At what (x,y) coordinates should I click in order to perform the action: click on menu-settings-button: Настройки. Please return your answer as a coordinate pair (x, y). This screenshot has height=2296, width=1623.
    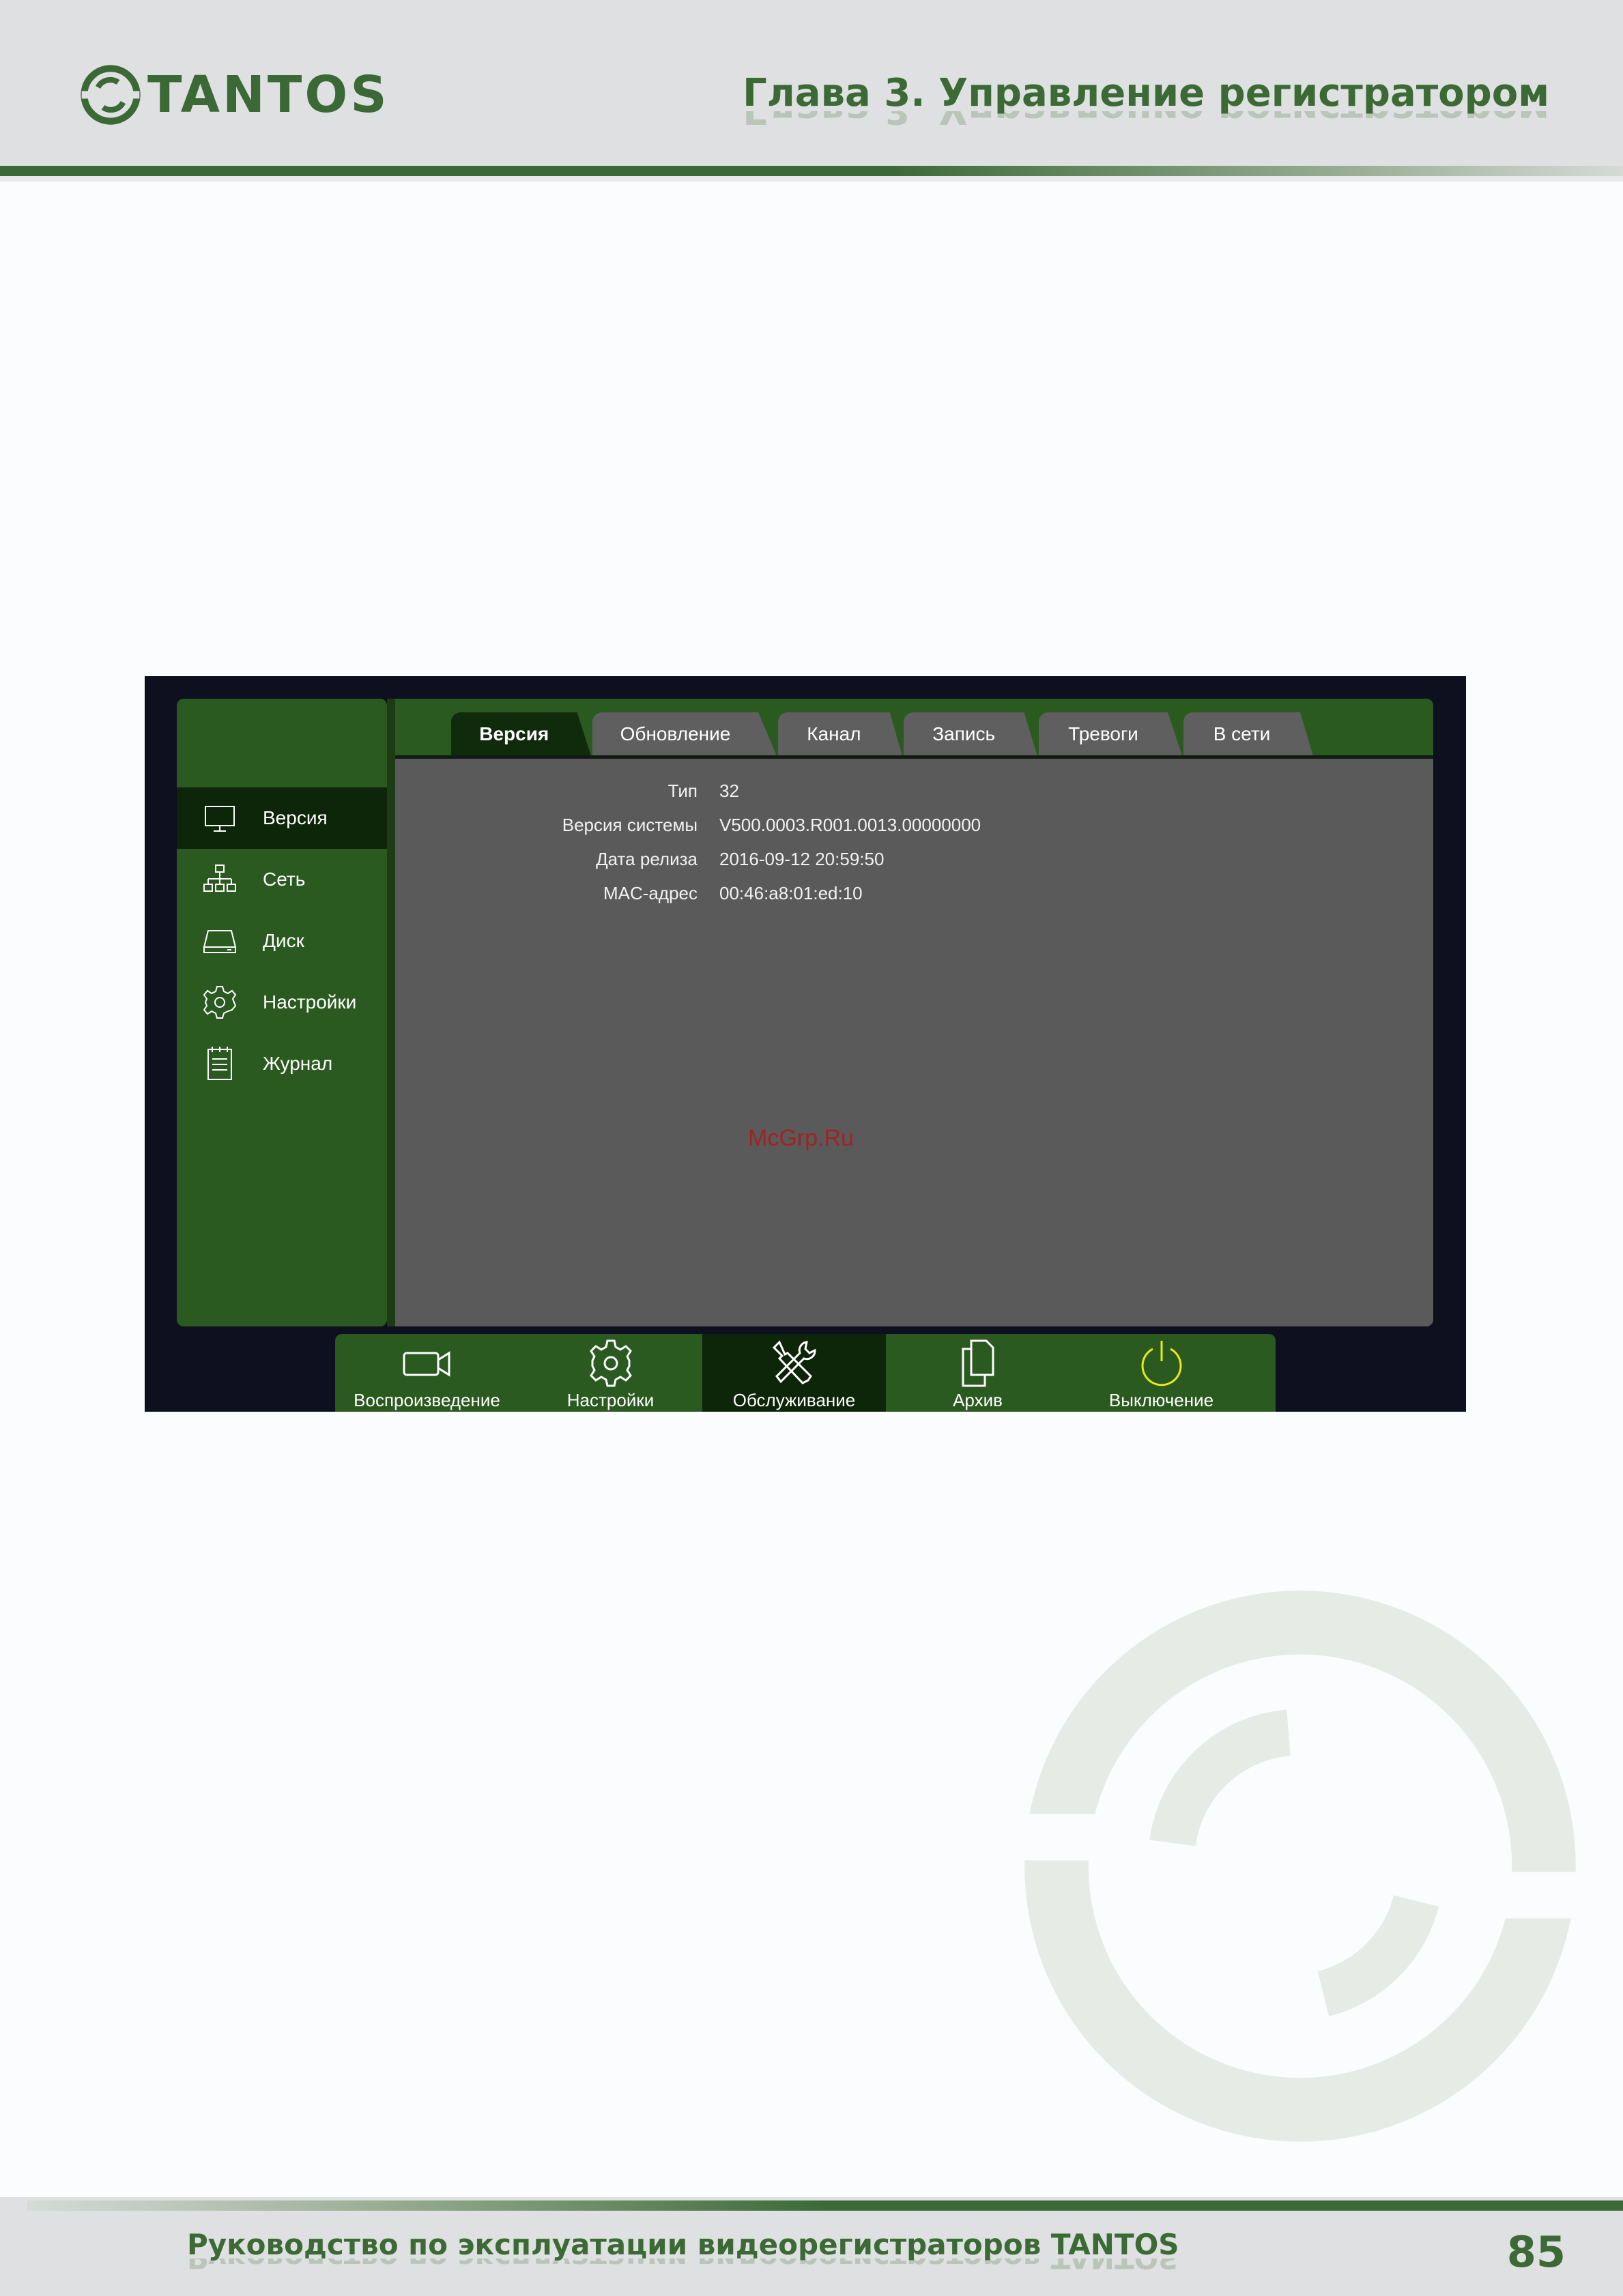
    Looking at the image, I should click on (610, 1373).